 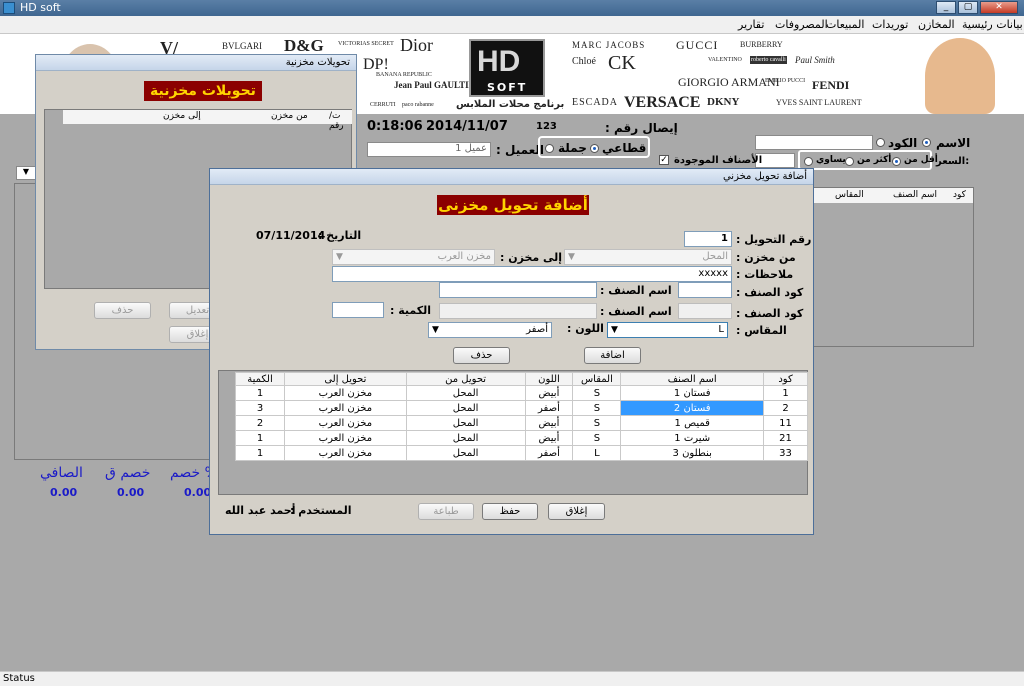 What do you see at coordinates (785, 379) in the screenshot?
I see `col-code: كود` at bounding box center [785, 379].